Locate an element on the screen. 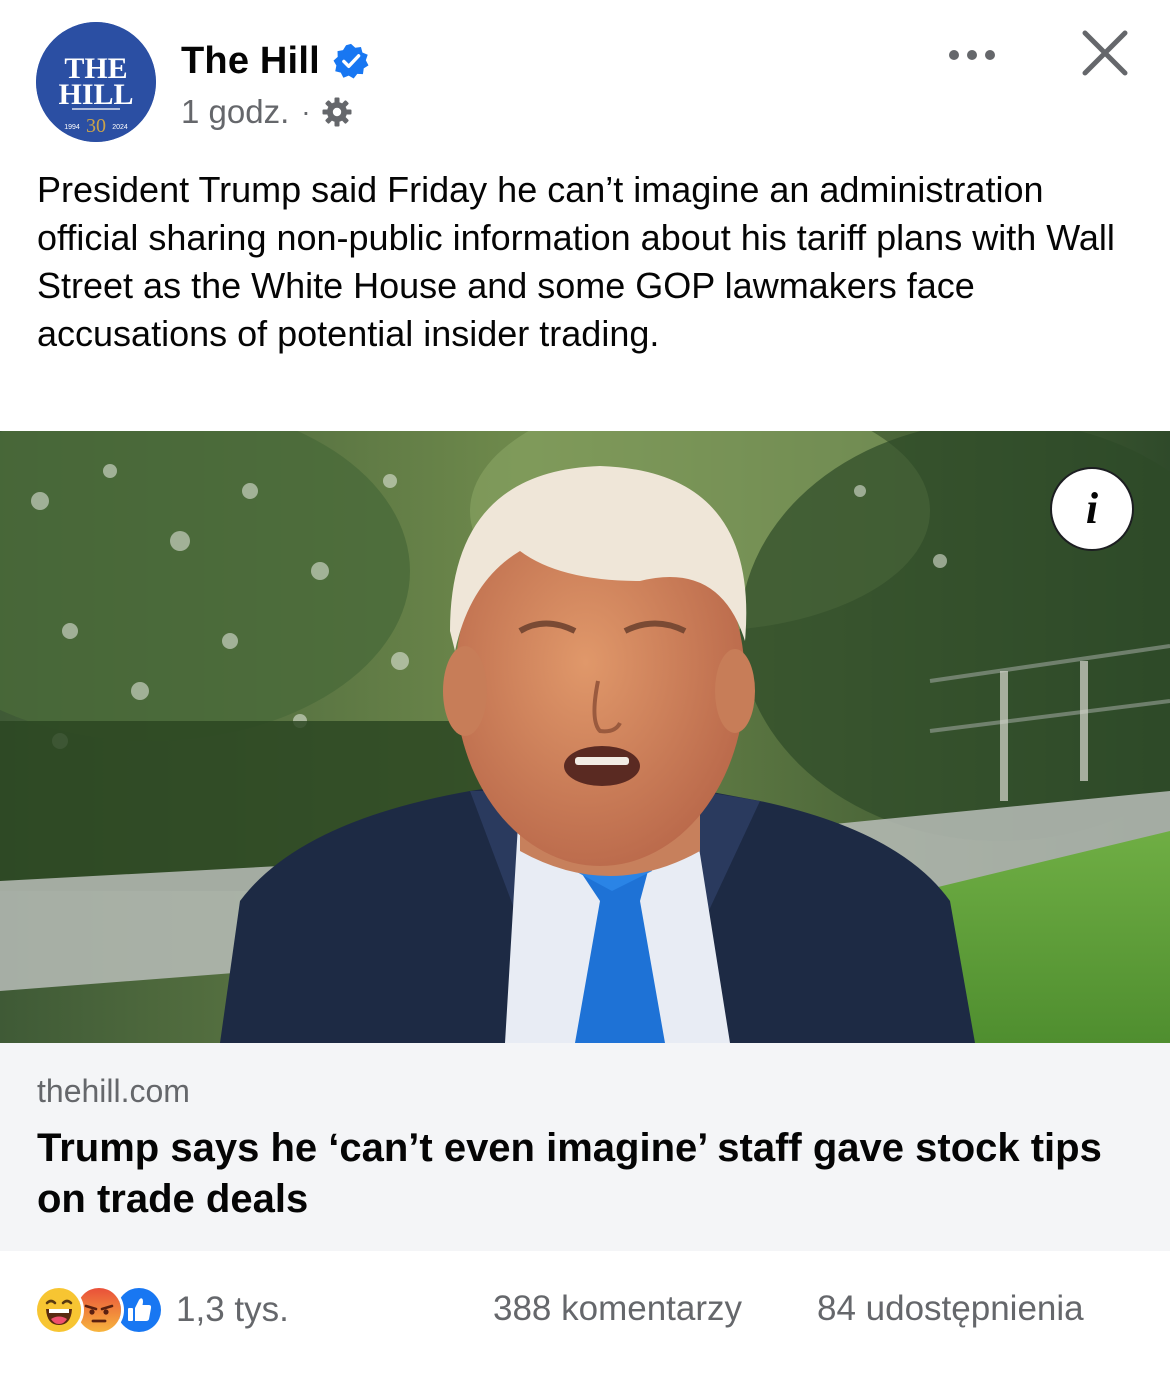 The width and height of the screenshot is (1170, 1380). close-button is located at coordinates (1105, 53).